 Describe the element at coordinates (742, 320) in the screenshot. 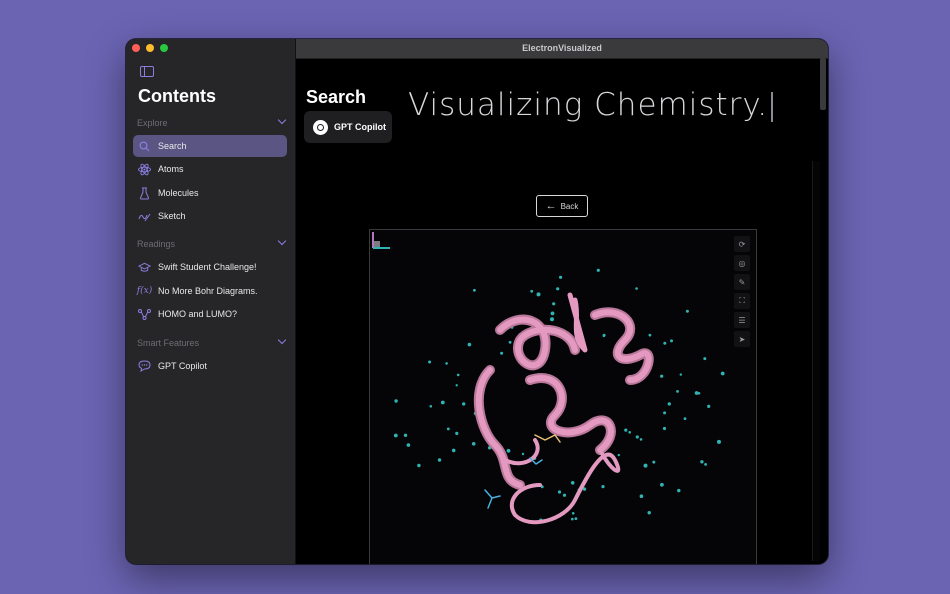

I see `settings-sliders-icon: ☰` at that location.